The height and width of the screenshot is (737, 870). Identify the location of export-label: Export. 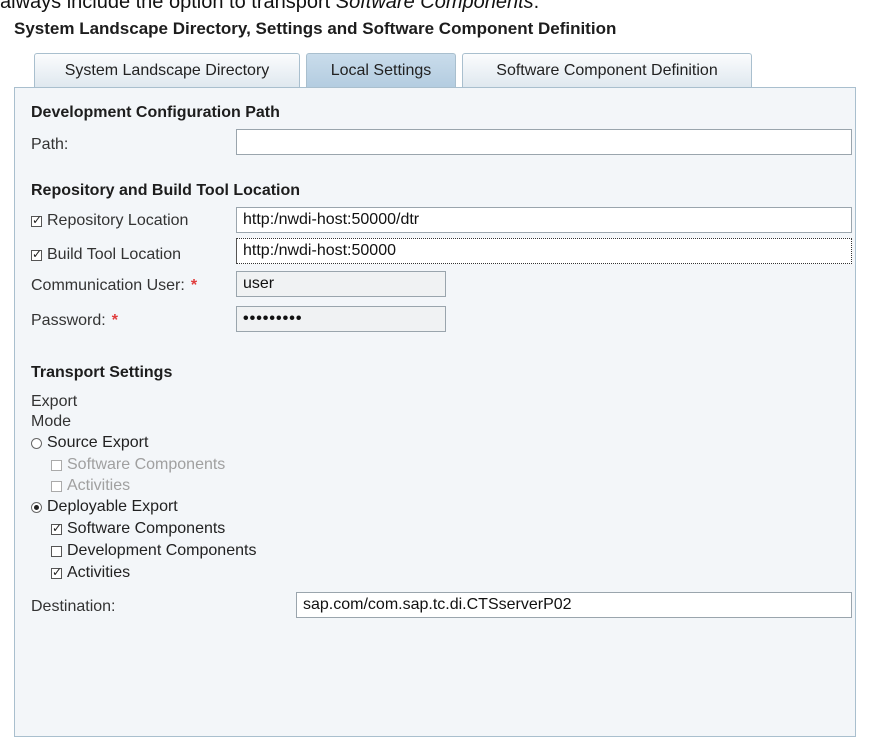
(54, 401).